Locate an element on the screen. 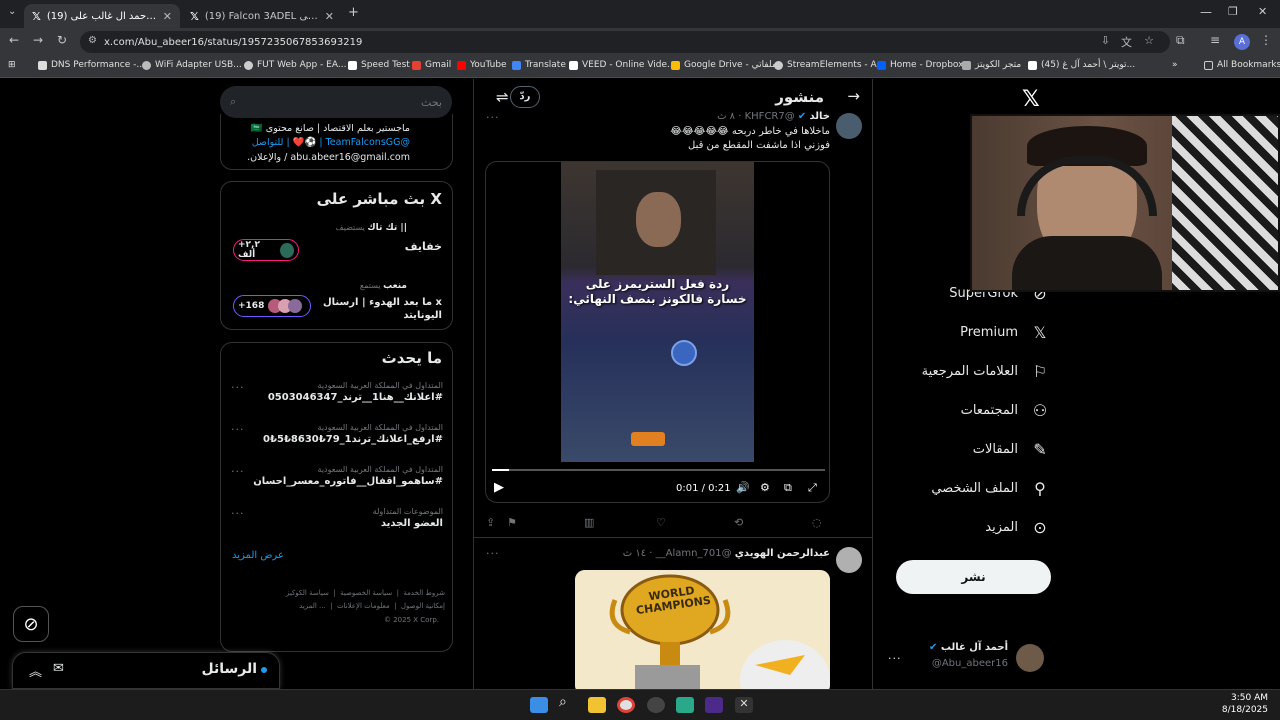  profile-avatar: A is located at coordinates (1242, 42).